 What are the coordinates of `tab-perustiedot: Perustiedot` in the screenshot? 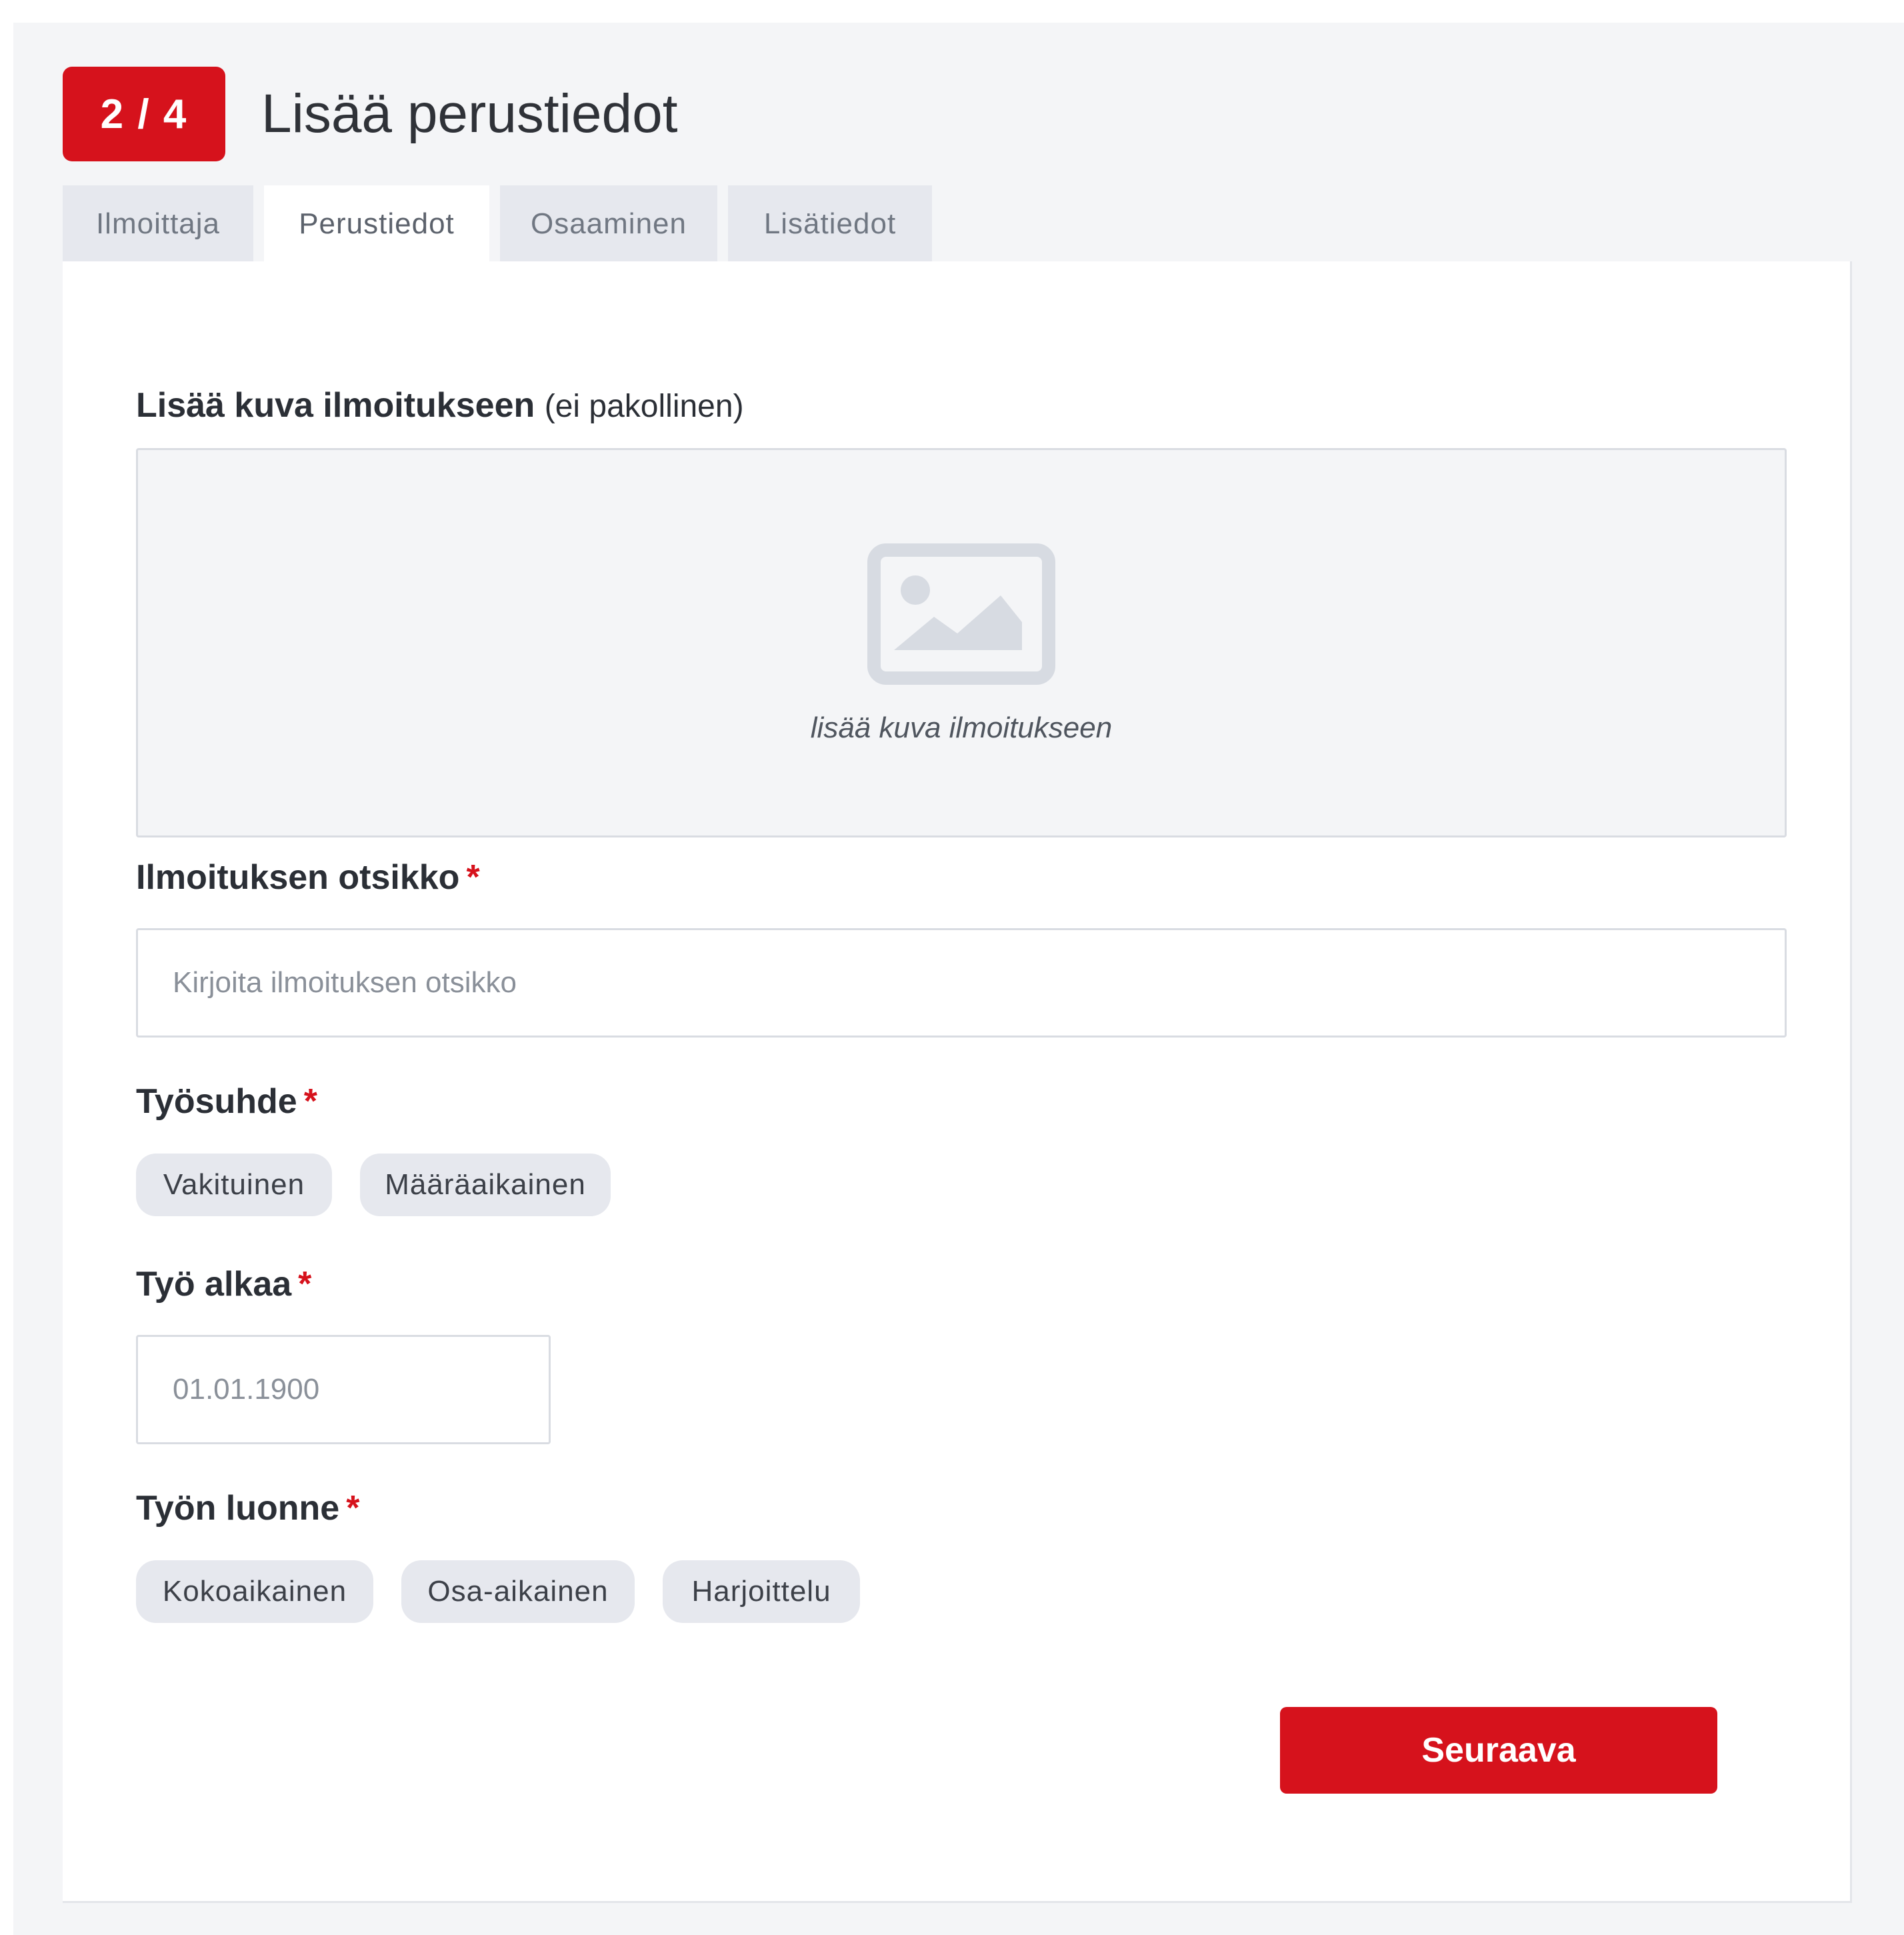 It's located at (376, 224).